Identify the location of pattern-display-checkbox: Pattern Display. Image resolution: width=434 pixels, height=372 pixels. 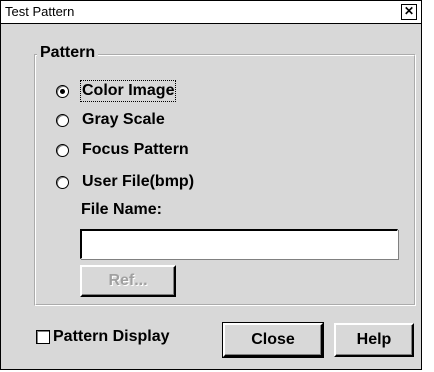
(102, 337).